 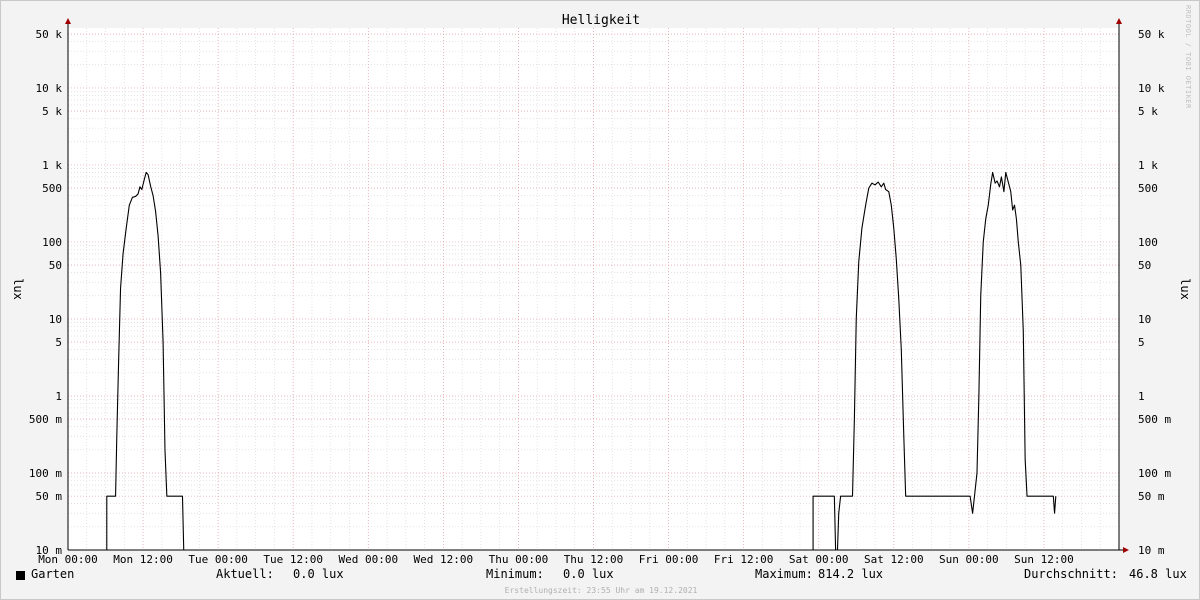 What do you see at coordinates (45, 419) in the screenshot?
I see `y-tick-label-left: 500 m` at bounding box center [45, 419].